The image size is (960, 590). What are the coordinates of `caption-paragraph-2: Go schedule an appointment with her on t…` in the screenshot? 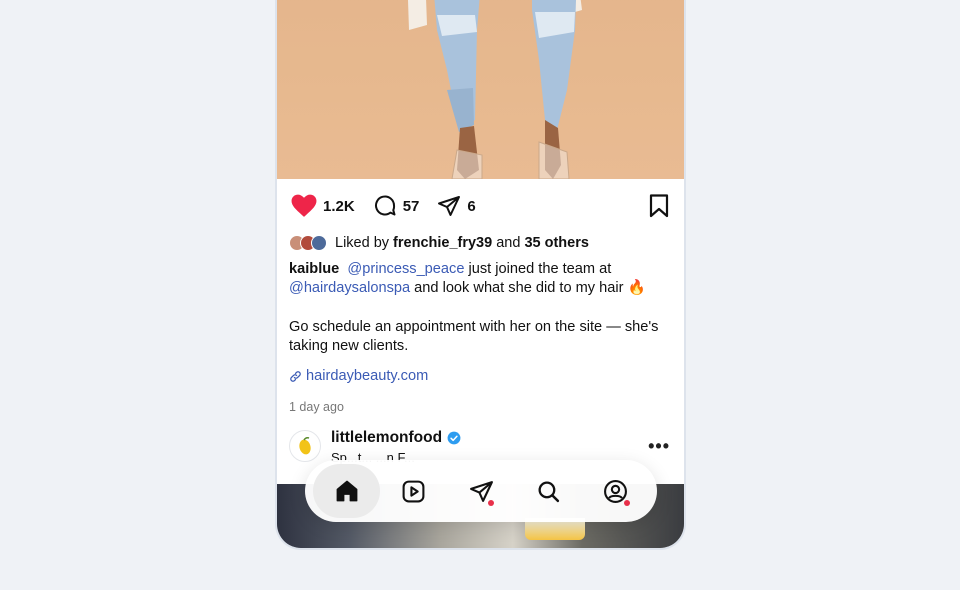 It's located at (474, 336).